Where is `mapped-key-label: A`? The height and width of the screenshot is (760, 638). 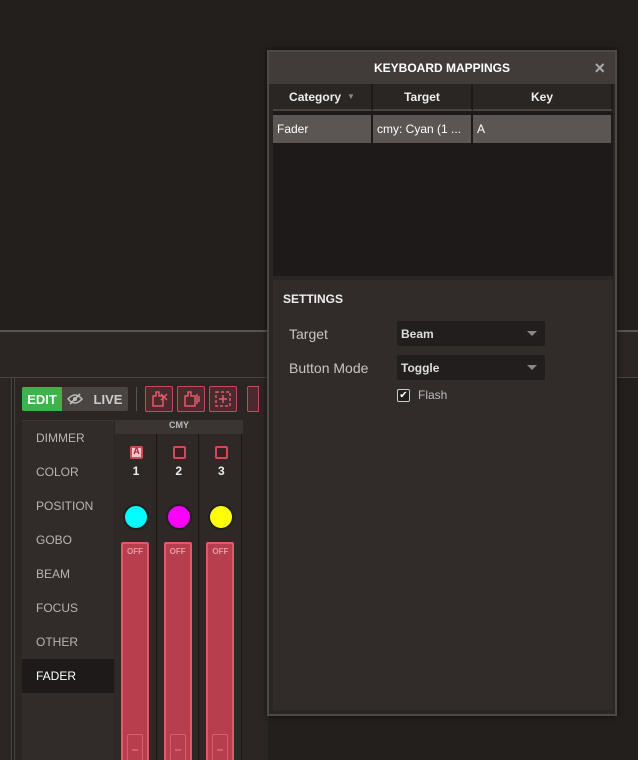
mapped-key-label: A is located at coordinates (136, 451).